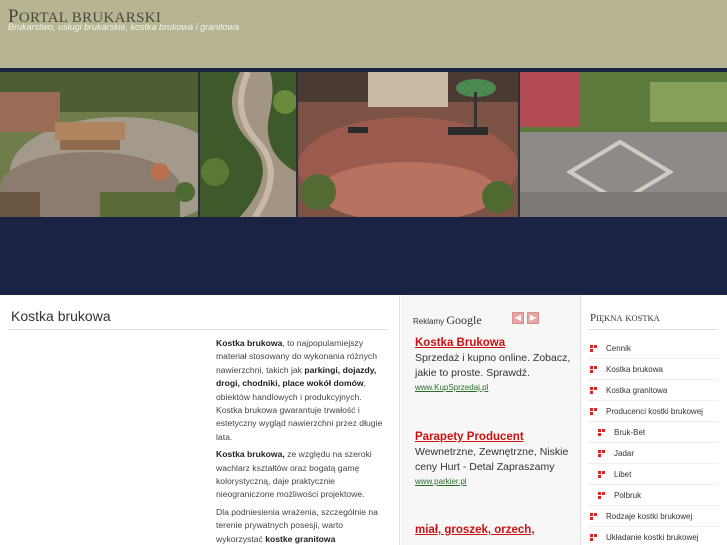 The width and height of the screenshot is (727, 545). What do you see at coordinates (99, 144) in the screenshot?
I see `paving-photo-terrace` at bounding box center [99, 144].